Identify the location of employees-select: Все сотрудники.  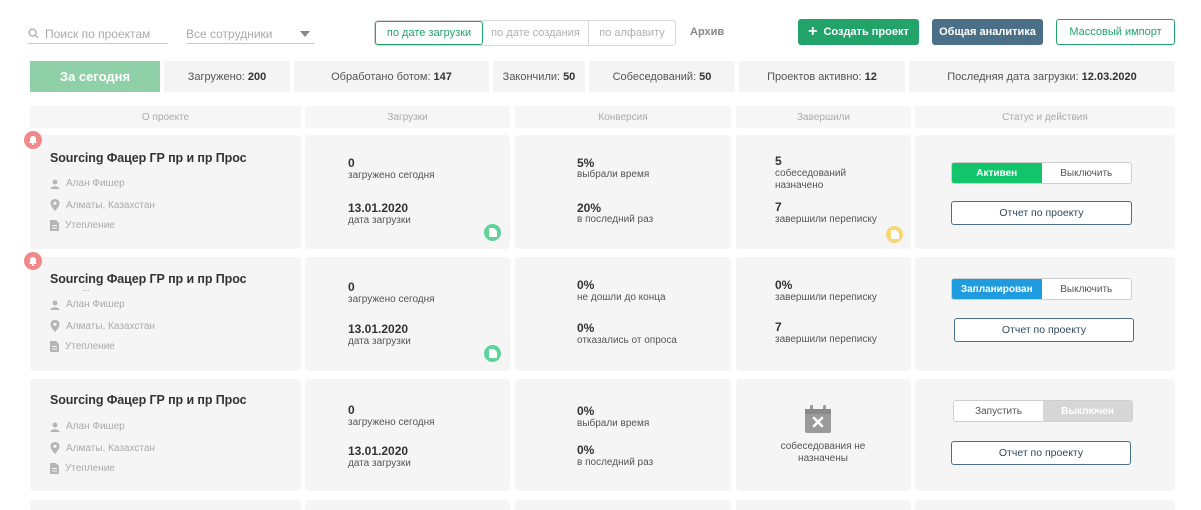
(250, 34).